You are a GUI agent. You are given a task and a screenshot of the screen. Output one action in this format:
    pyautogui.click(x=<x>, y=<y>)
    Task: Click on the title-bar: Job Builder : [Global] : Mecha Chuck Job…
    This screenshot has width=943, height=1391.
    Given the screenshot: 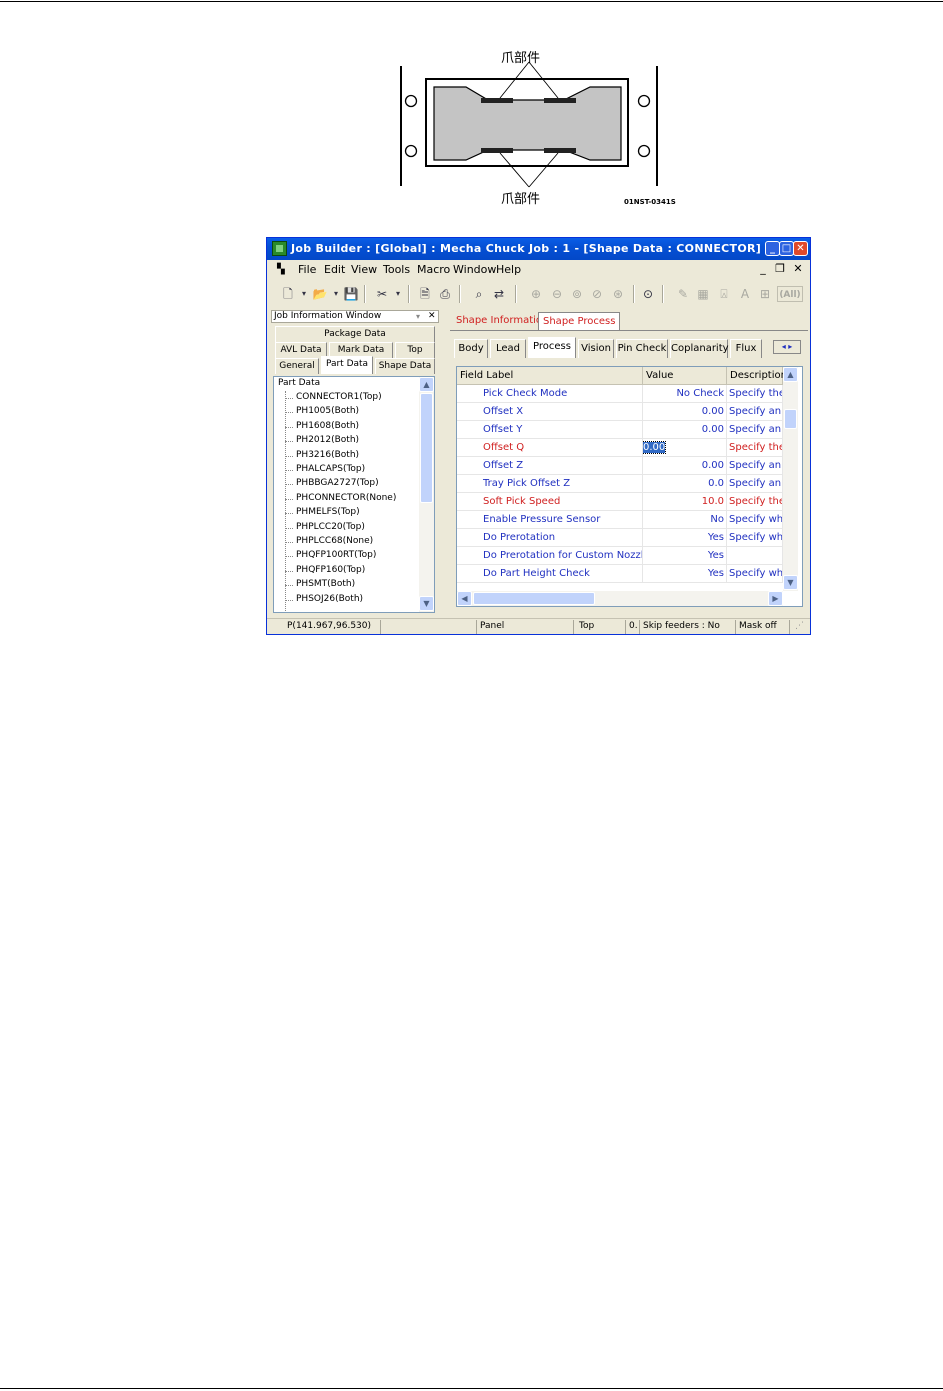 What is the action you would take?
    pyautogui.click(x=538, y=249)
    